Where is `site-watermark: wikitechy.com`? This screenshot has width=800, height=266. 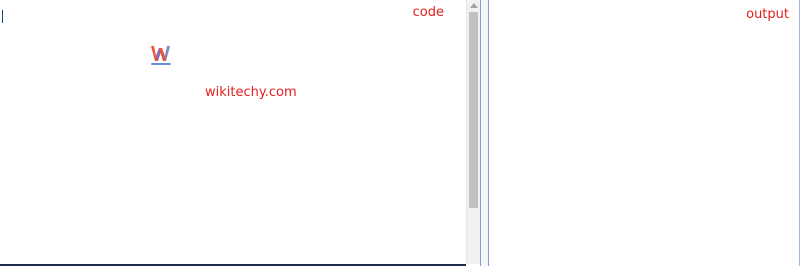
site-watermark: wikitechy.com is located at coordinates (251, 92).